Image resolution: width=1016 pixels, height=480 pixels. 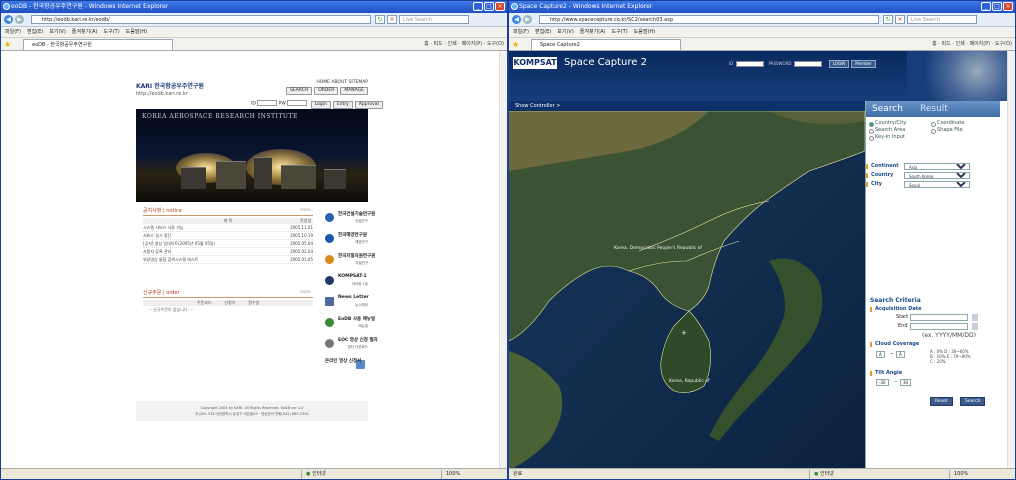 I want to click on notice-row: 서비스 일시 중단 2005.10.19, so click(x=228, y=236).